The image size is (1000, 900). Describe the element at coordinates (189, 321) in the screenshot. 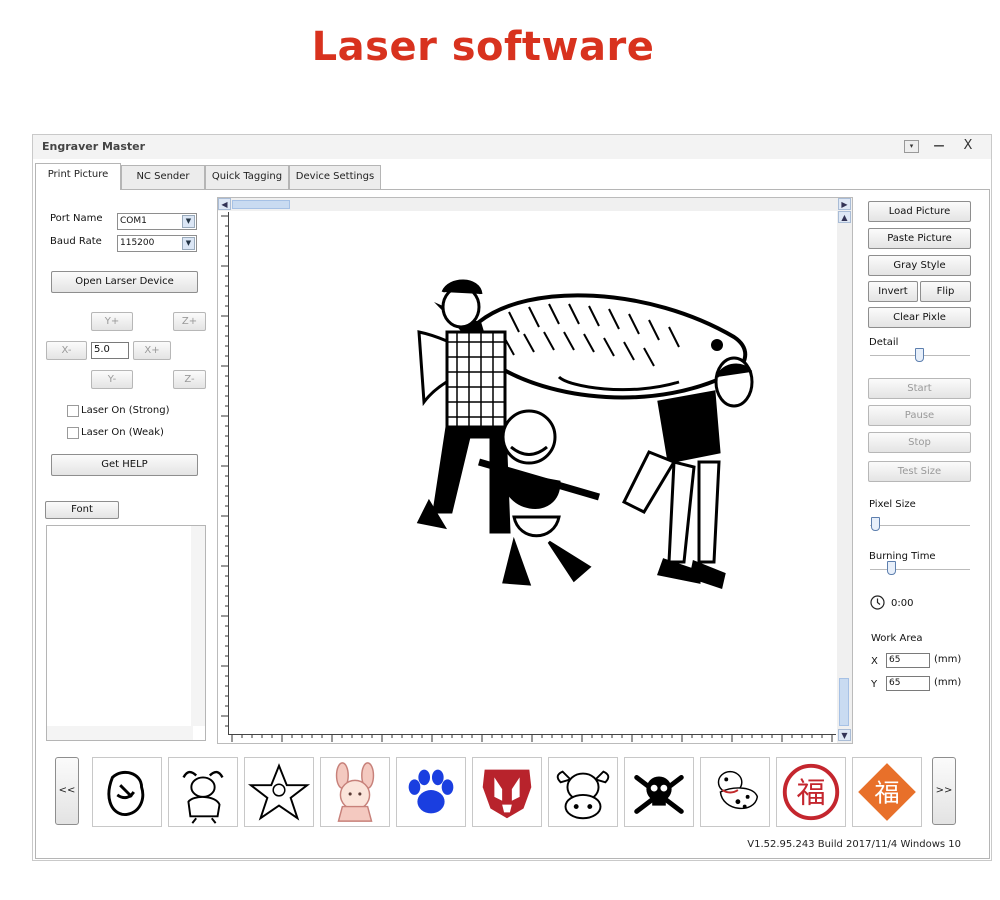

I see `jog-z-plus-button: Z+` at that location.